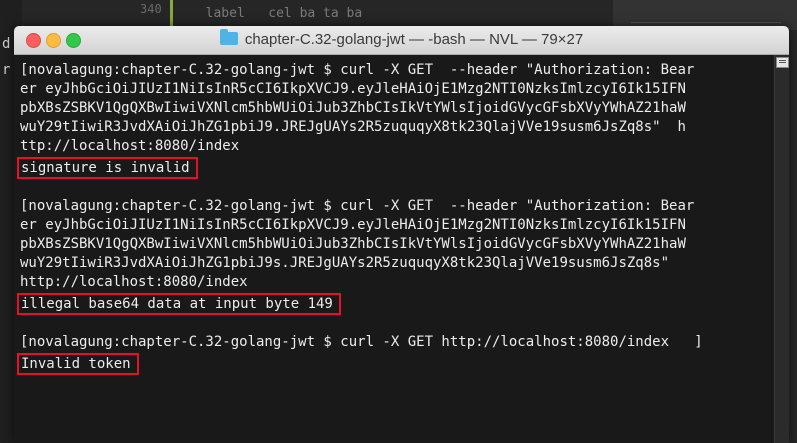 The height and width of the screenshot is (443, 797). What do you see at coordinates (782, 62) in the screenshot?
I see `scroll-menu-icon` at bounding box center [782, 62].